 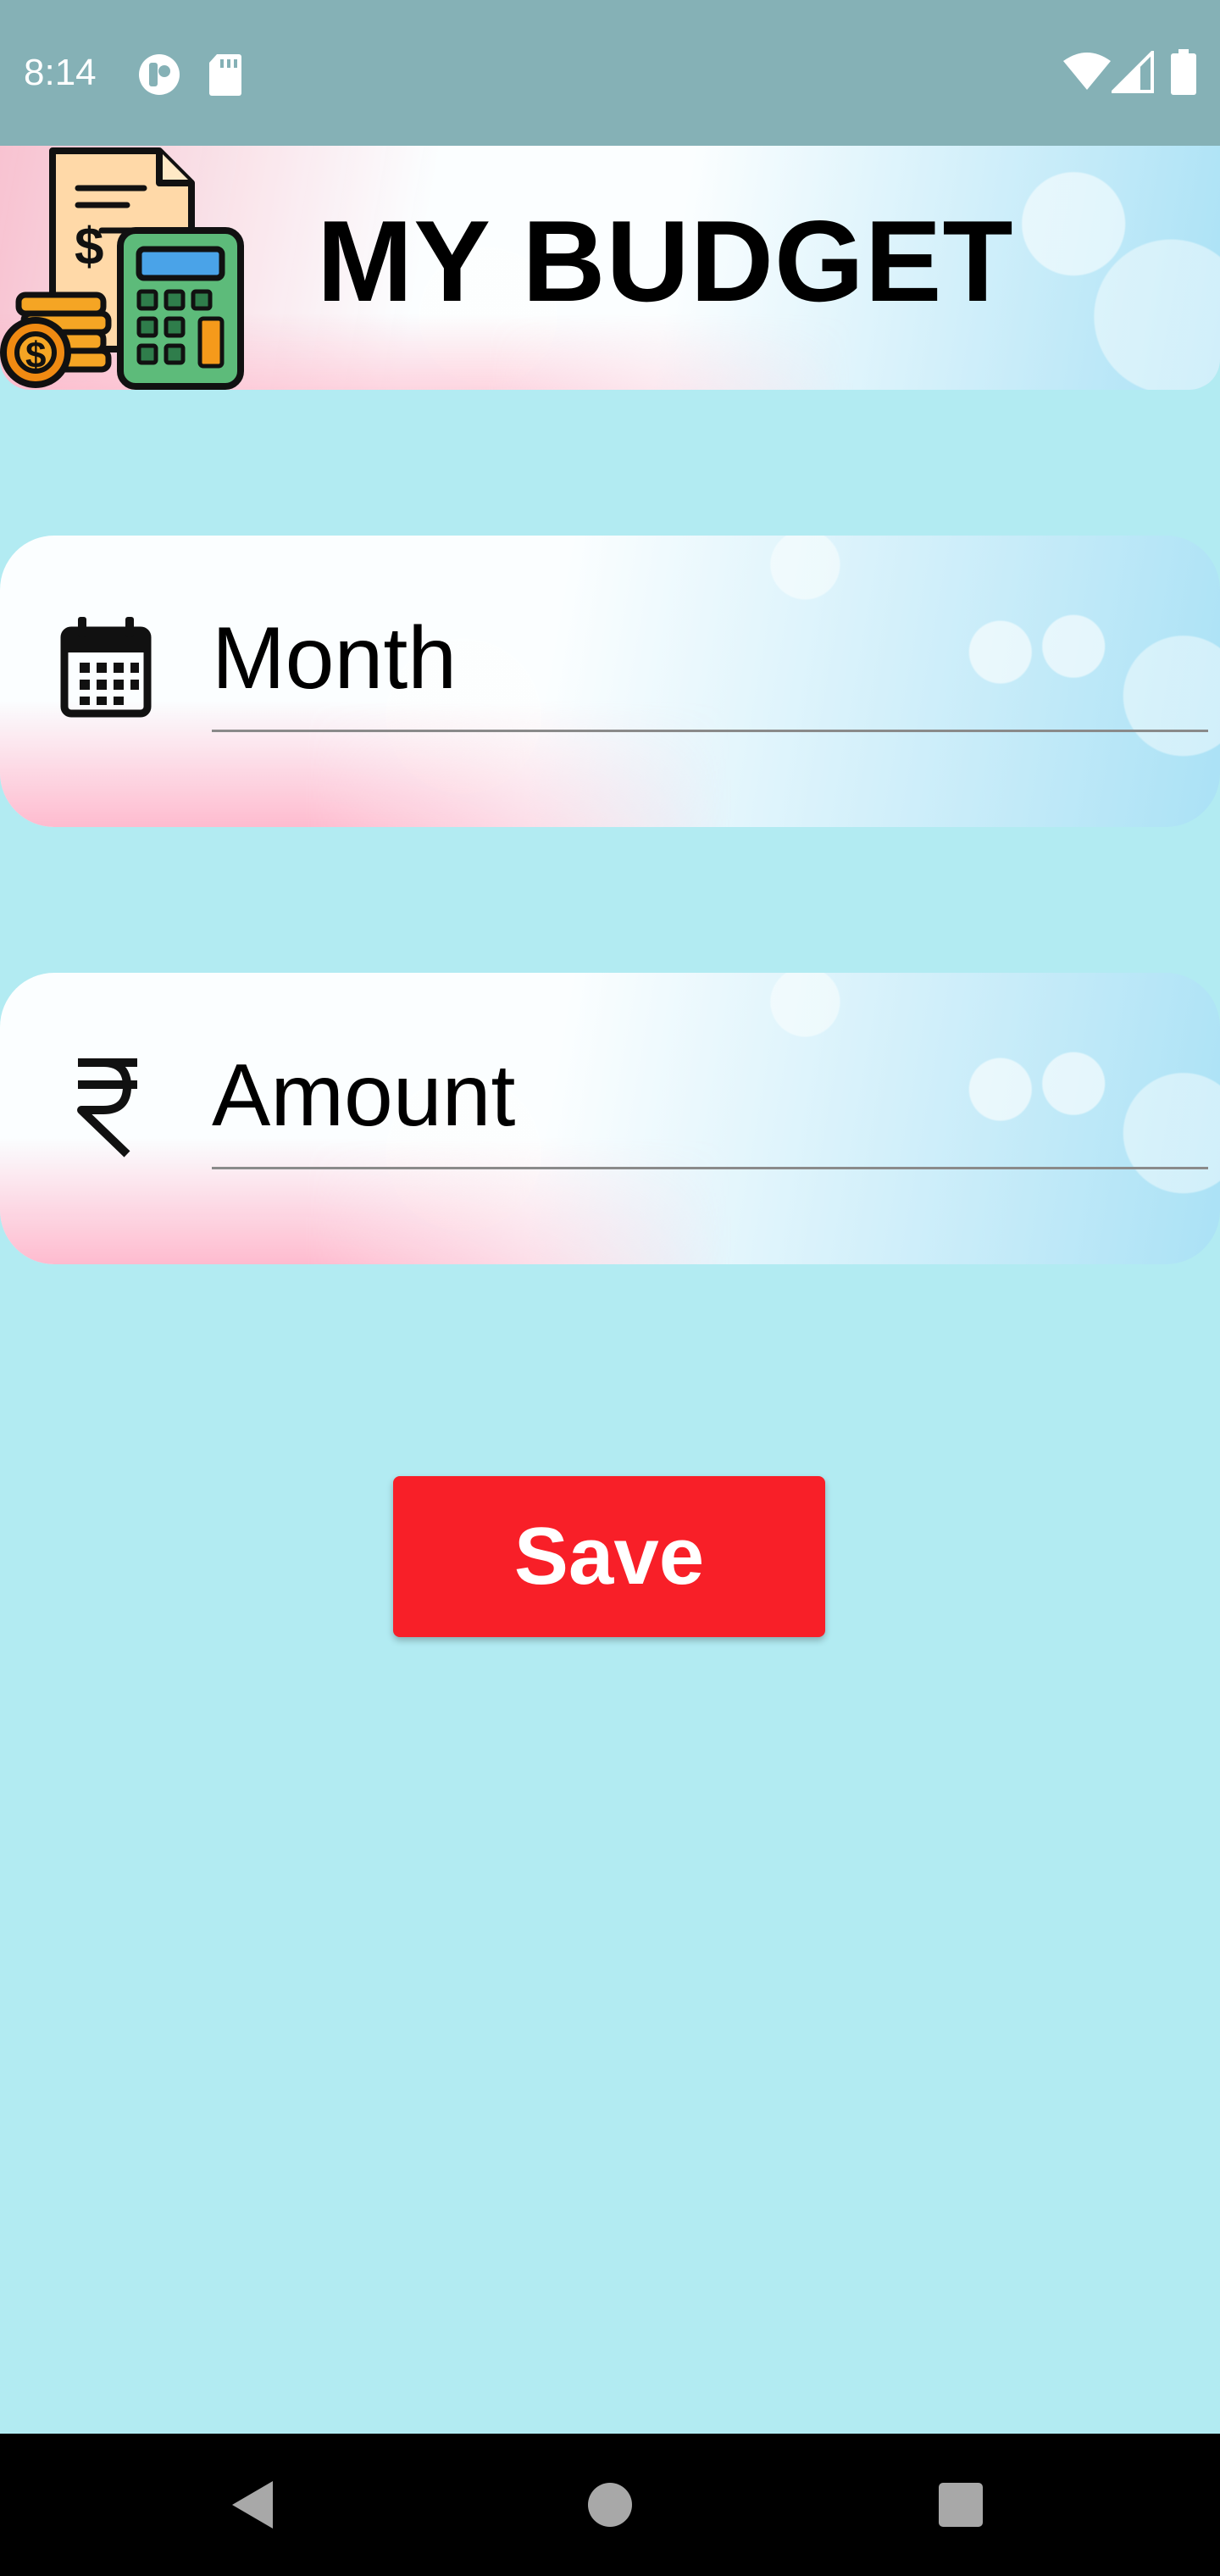 What do you see at coordinates (106, 667) in the screenshot?
I see `calendar-icon` at bounding box center [106, 667].